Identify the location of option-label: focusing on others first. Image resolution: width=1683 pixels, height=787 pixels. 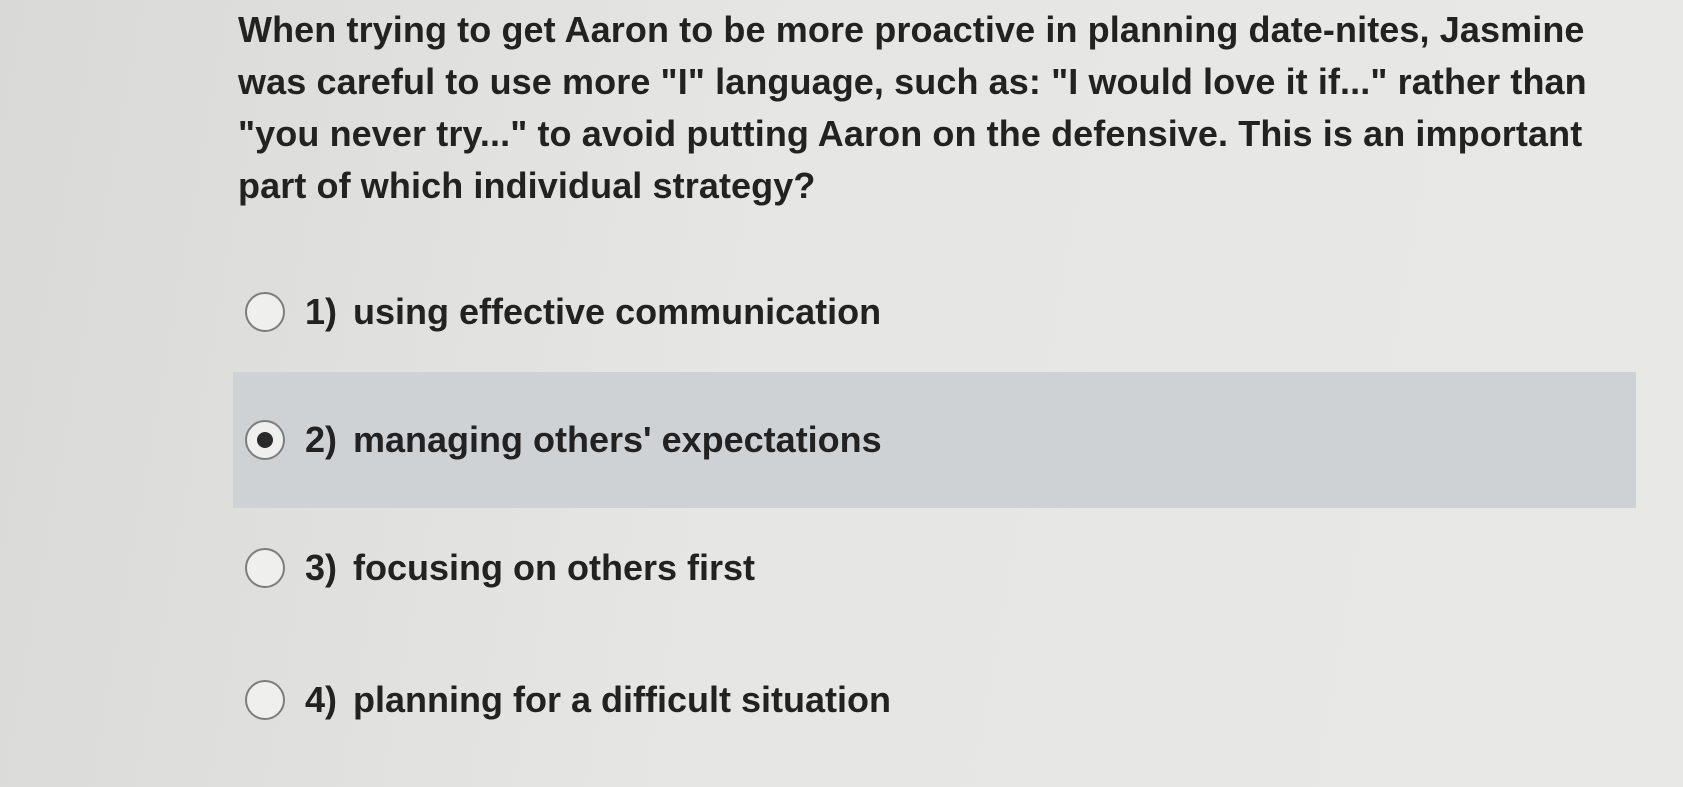
(554, 567).